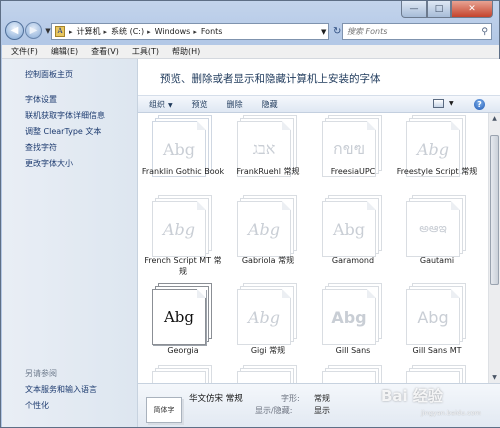 The image size is (500, 428). I want to click on font-sample: กขฃ, so click(349, 148).